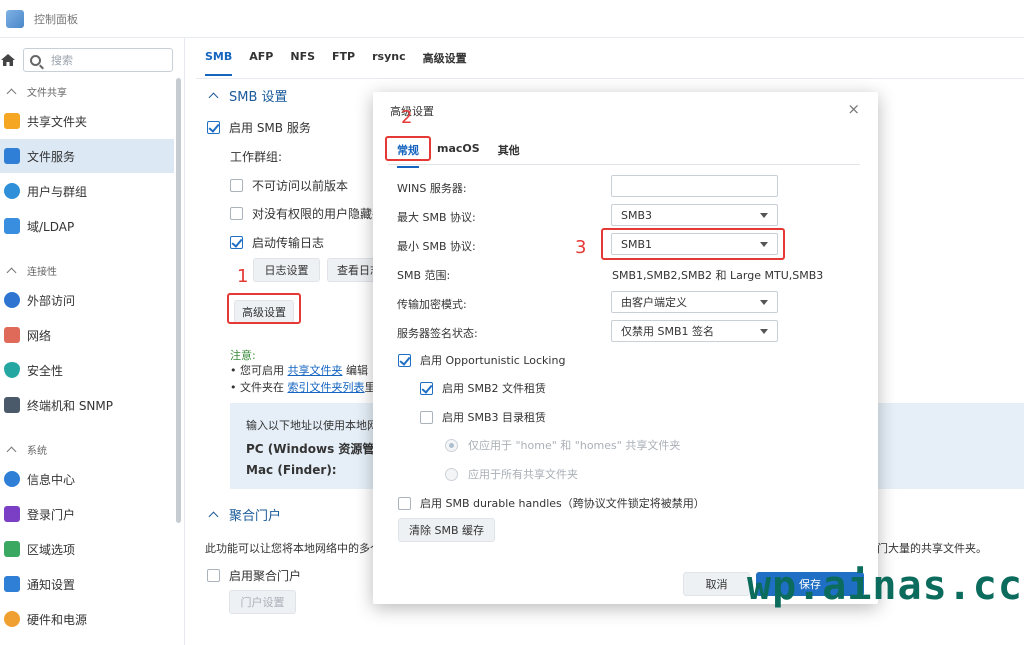 The height and width of the screenshot is (645, 1024). Describe the element at coordinates (315, 370) in the screenshot. I see `shared-folder-link: 共享文件夹` at that location.